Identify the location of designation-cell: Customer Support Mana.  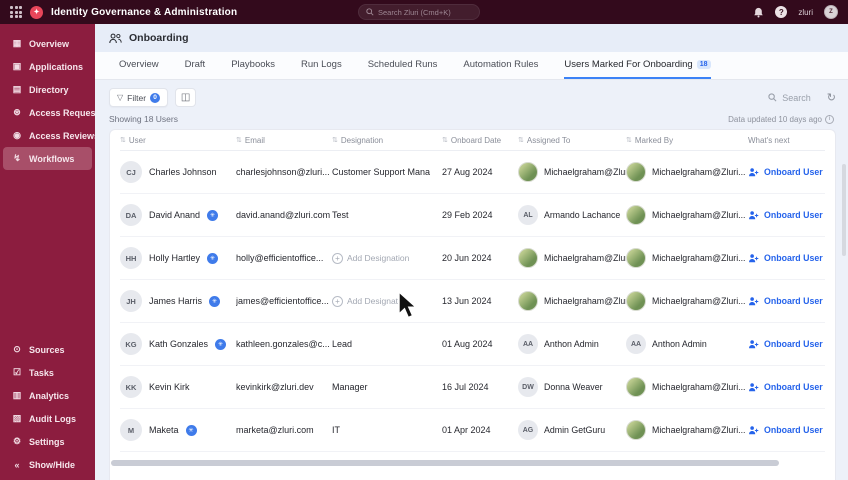
(381, 172).